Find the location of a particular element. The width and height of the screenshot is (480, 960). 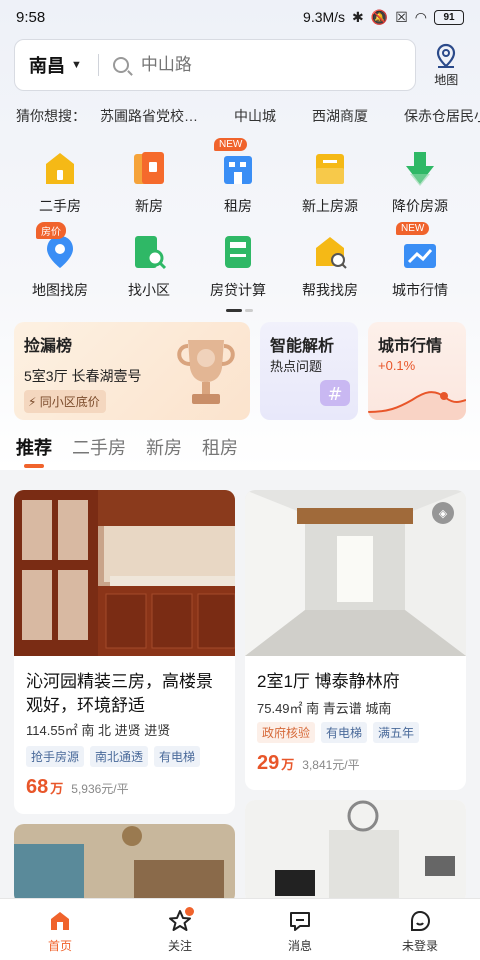

tab-recommend: 推荐 is located at coordinates (34, 454).